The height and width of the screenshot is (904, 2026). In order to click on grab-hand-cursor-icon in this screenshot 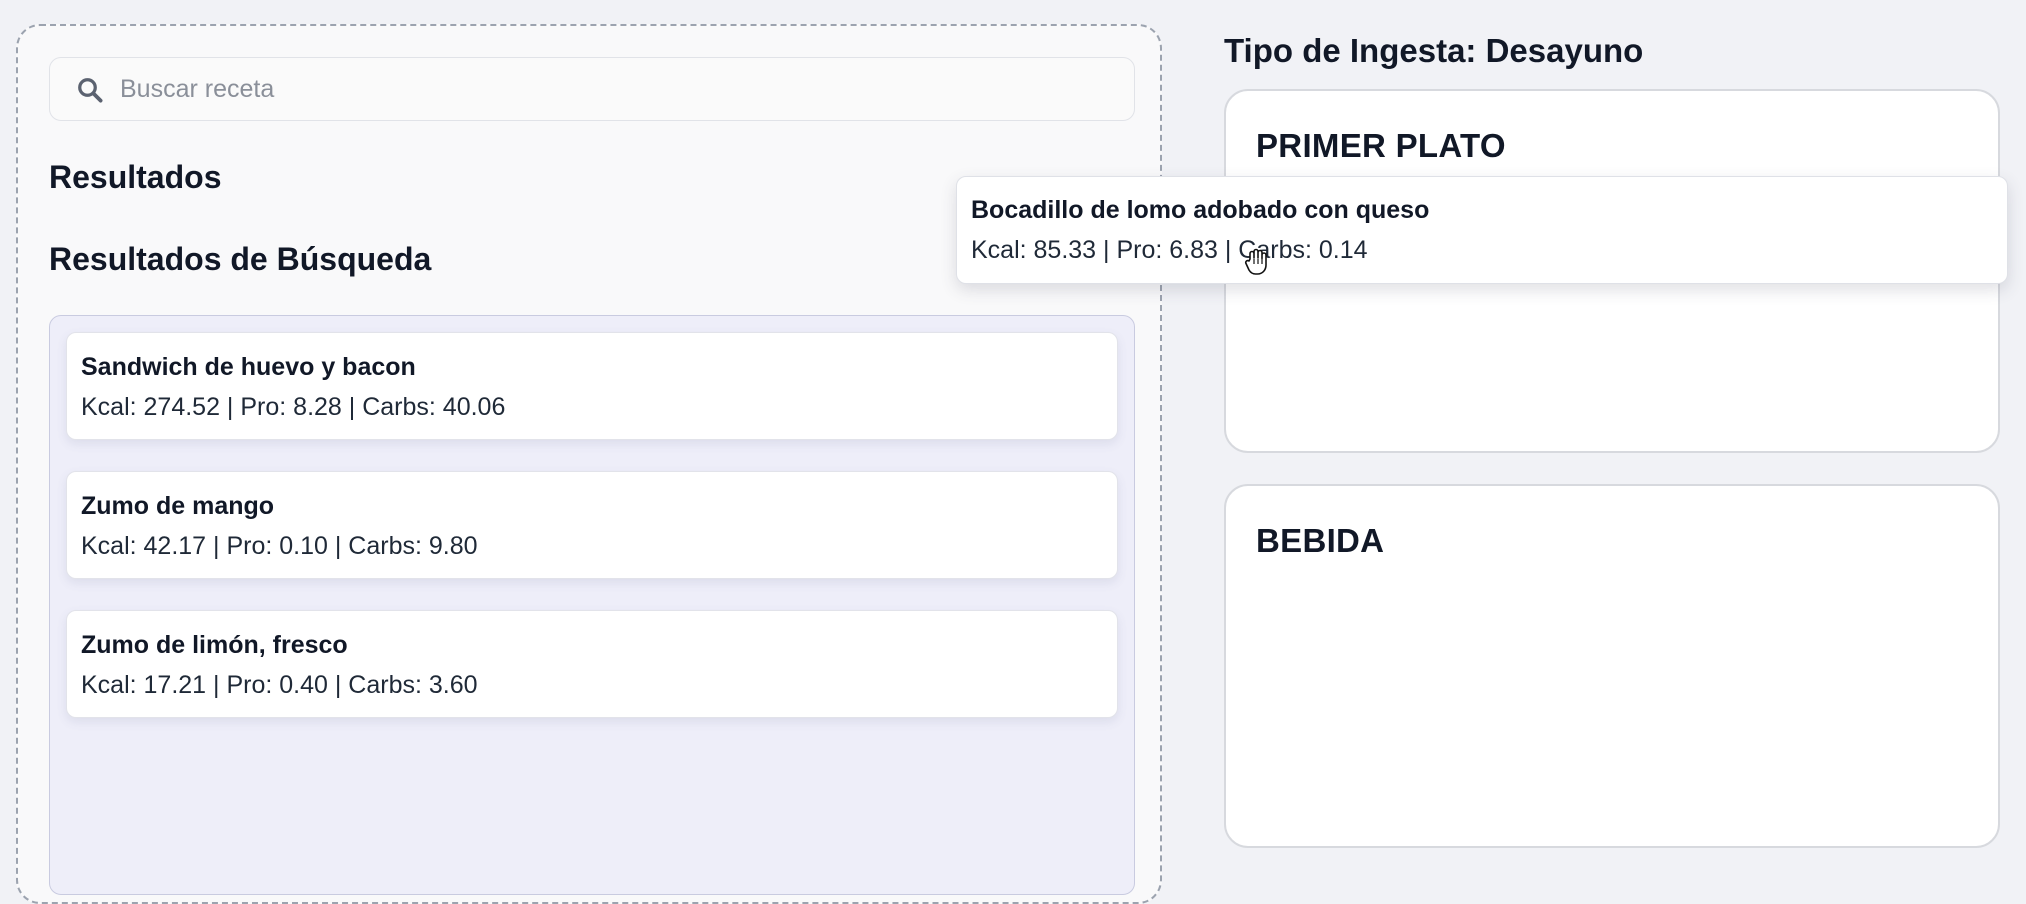, I will do `click(1255, 261)`.